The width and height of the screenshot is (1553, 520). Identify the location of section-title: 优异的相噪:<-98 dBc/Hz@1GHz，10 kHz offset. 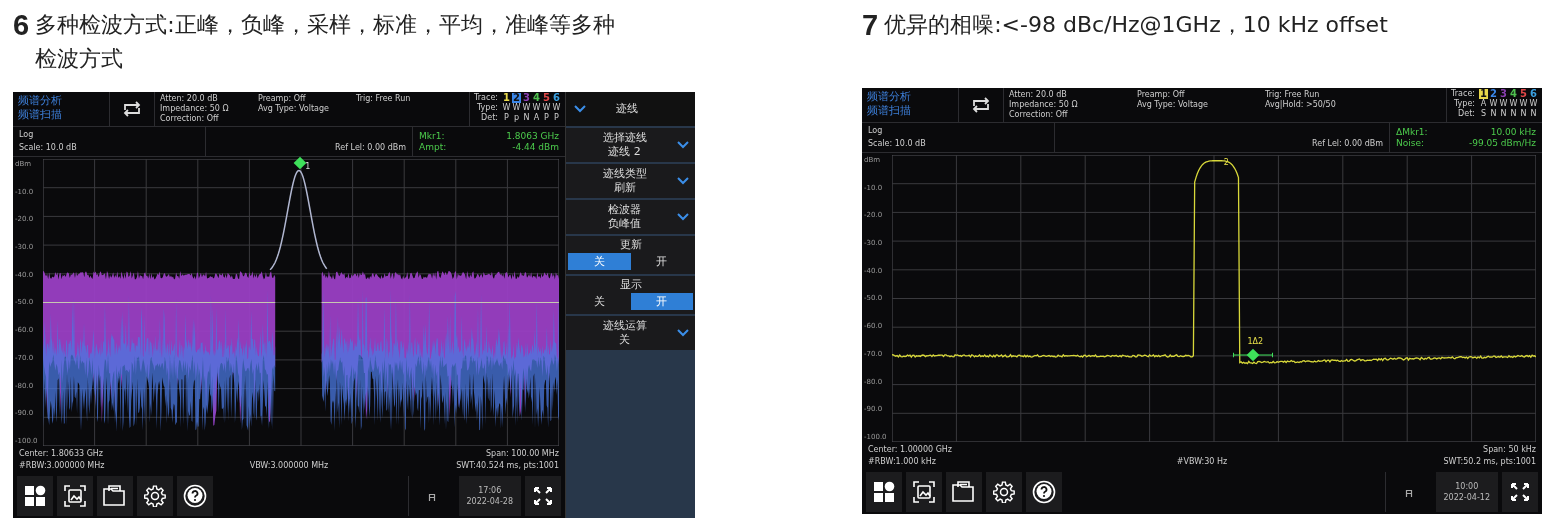
(1136, 25).